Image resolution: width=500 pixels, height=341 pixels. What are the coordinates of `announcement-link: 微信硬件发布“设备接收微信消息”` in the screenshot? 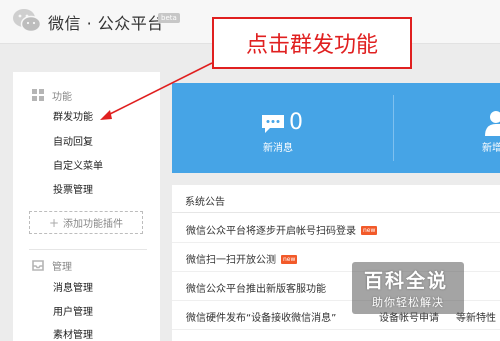 It's located at (261, 316).